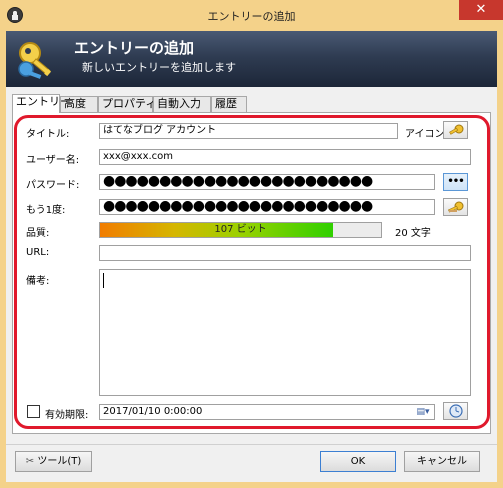  What do you see at coordinates (455, 182) in the screenshot?
I see `toggle-password-button: •••` at bounding box center [455, 182].